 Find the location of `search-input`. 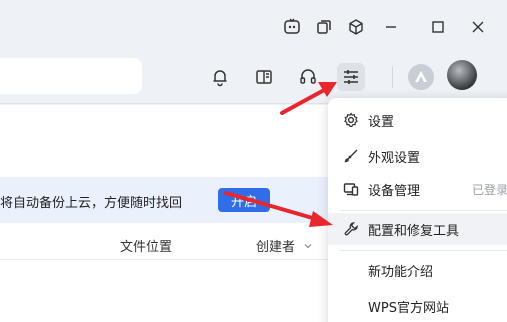

search-input is located at coordinates (71, 76).